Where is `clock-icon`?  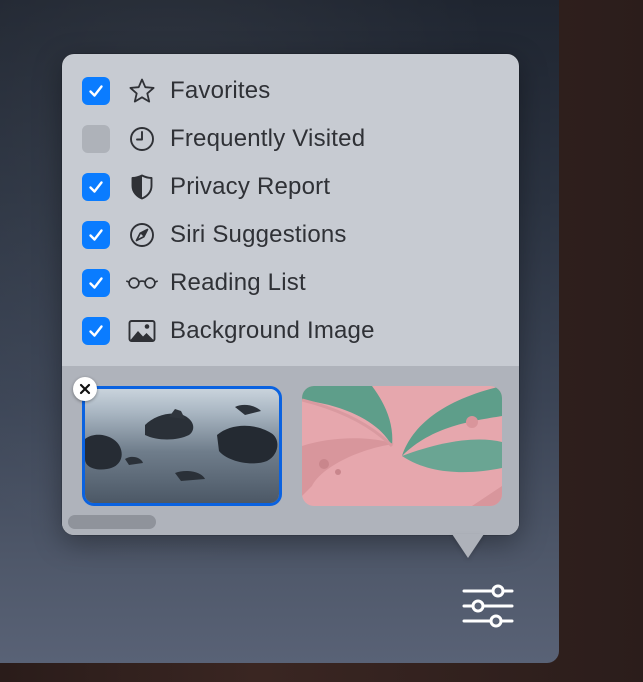 clock-icon is located at coordinates (142, 139).